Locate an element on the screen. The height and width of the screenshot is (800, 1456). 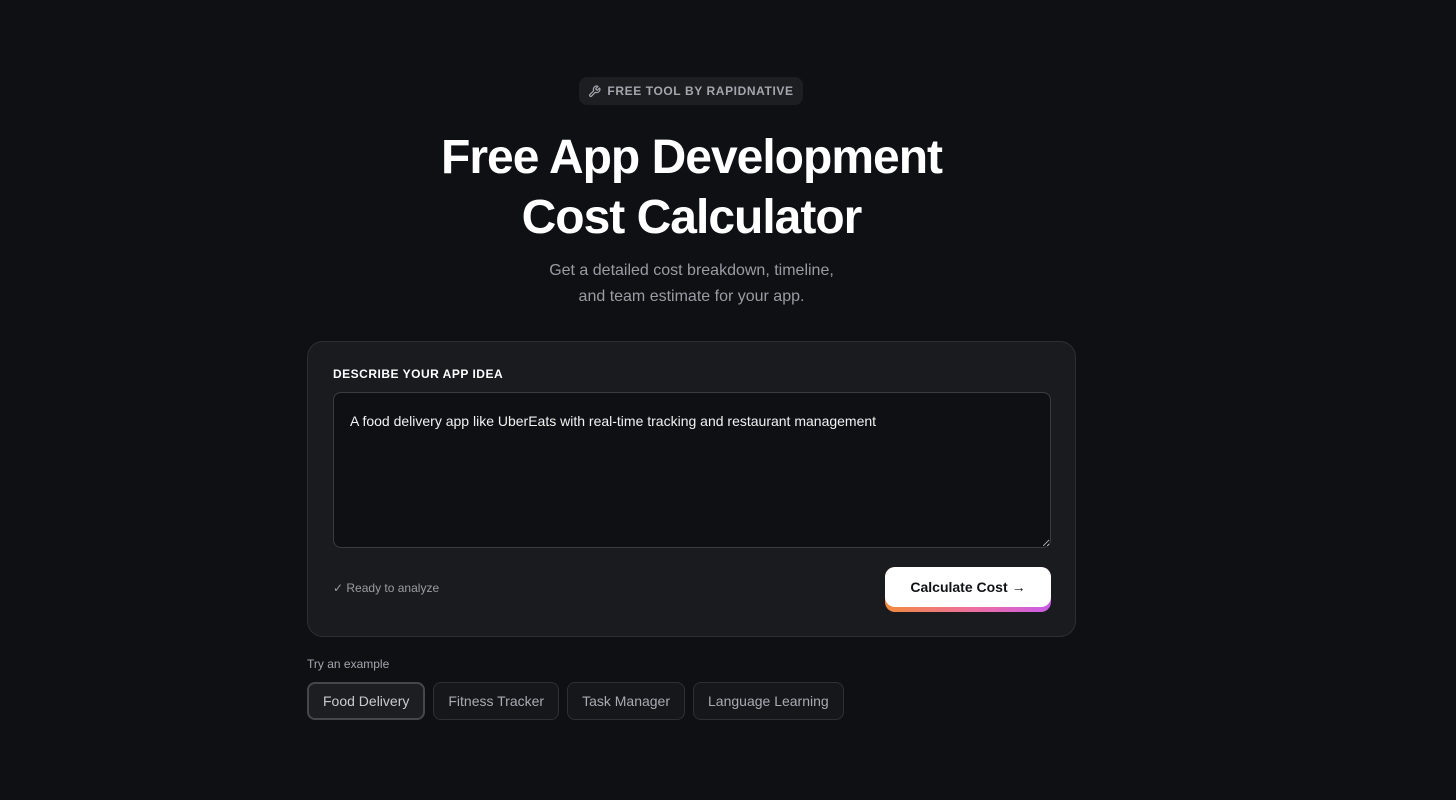
status-text: ✓ Ready to analyze is located at coordinates (386, 588).